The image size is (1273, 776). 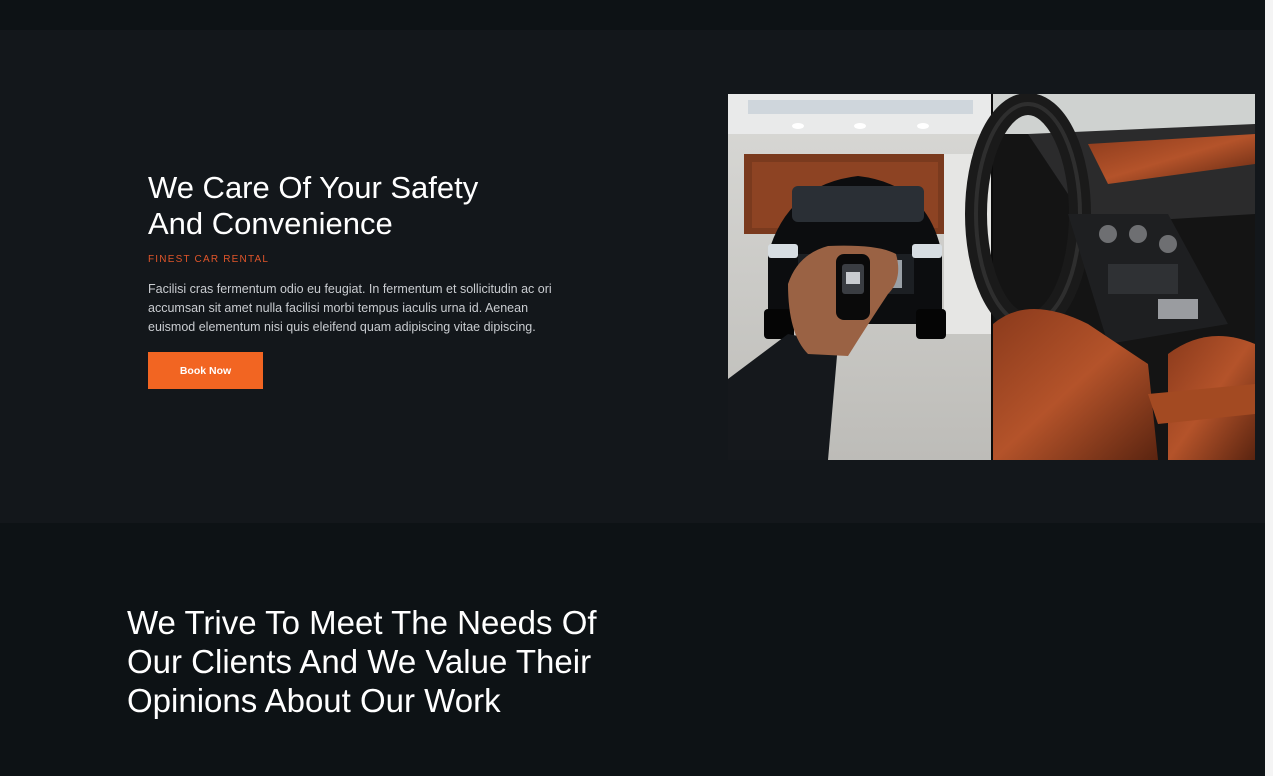 I want to click on testimonials-title-line2: Our Clients And We Value Their, so click(x=359, y=661).